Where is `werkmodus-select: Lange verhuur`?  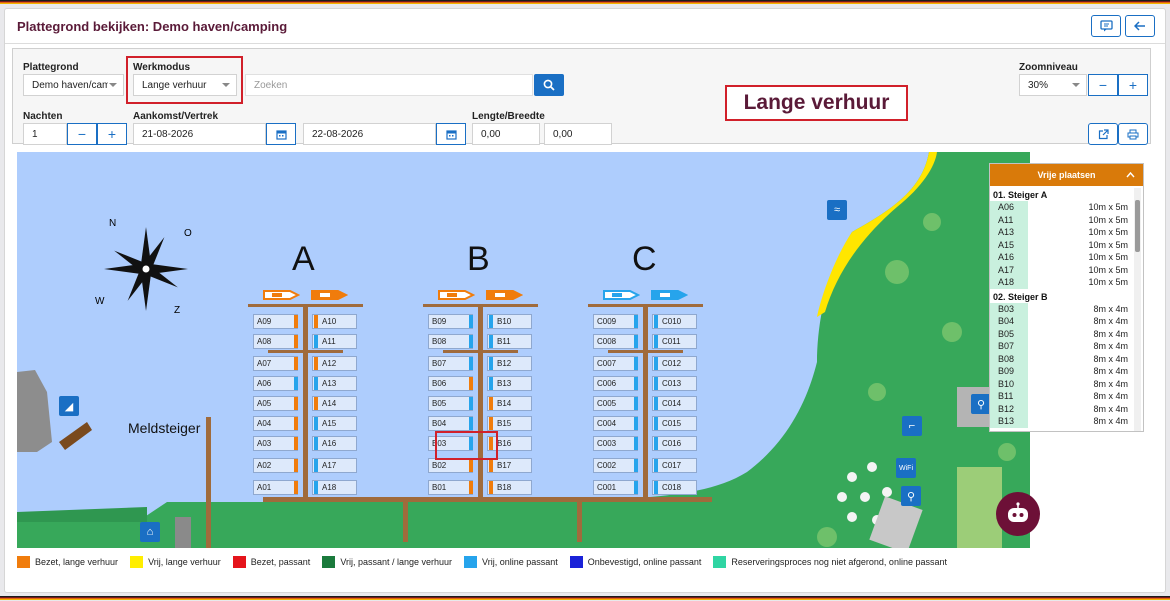 werkmodus-select: Lange verhuur is located at coordinates (185, 85).